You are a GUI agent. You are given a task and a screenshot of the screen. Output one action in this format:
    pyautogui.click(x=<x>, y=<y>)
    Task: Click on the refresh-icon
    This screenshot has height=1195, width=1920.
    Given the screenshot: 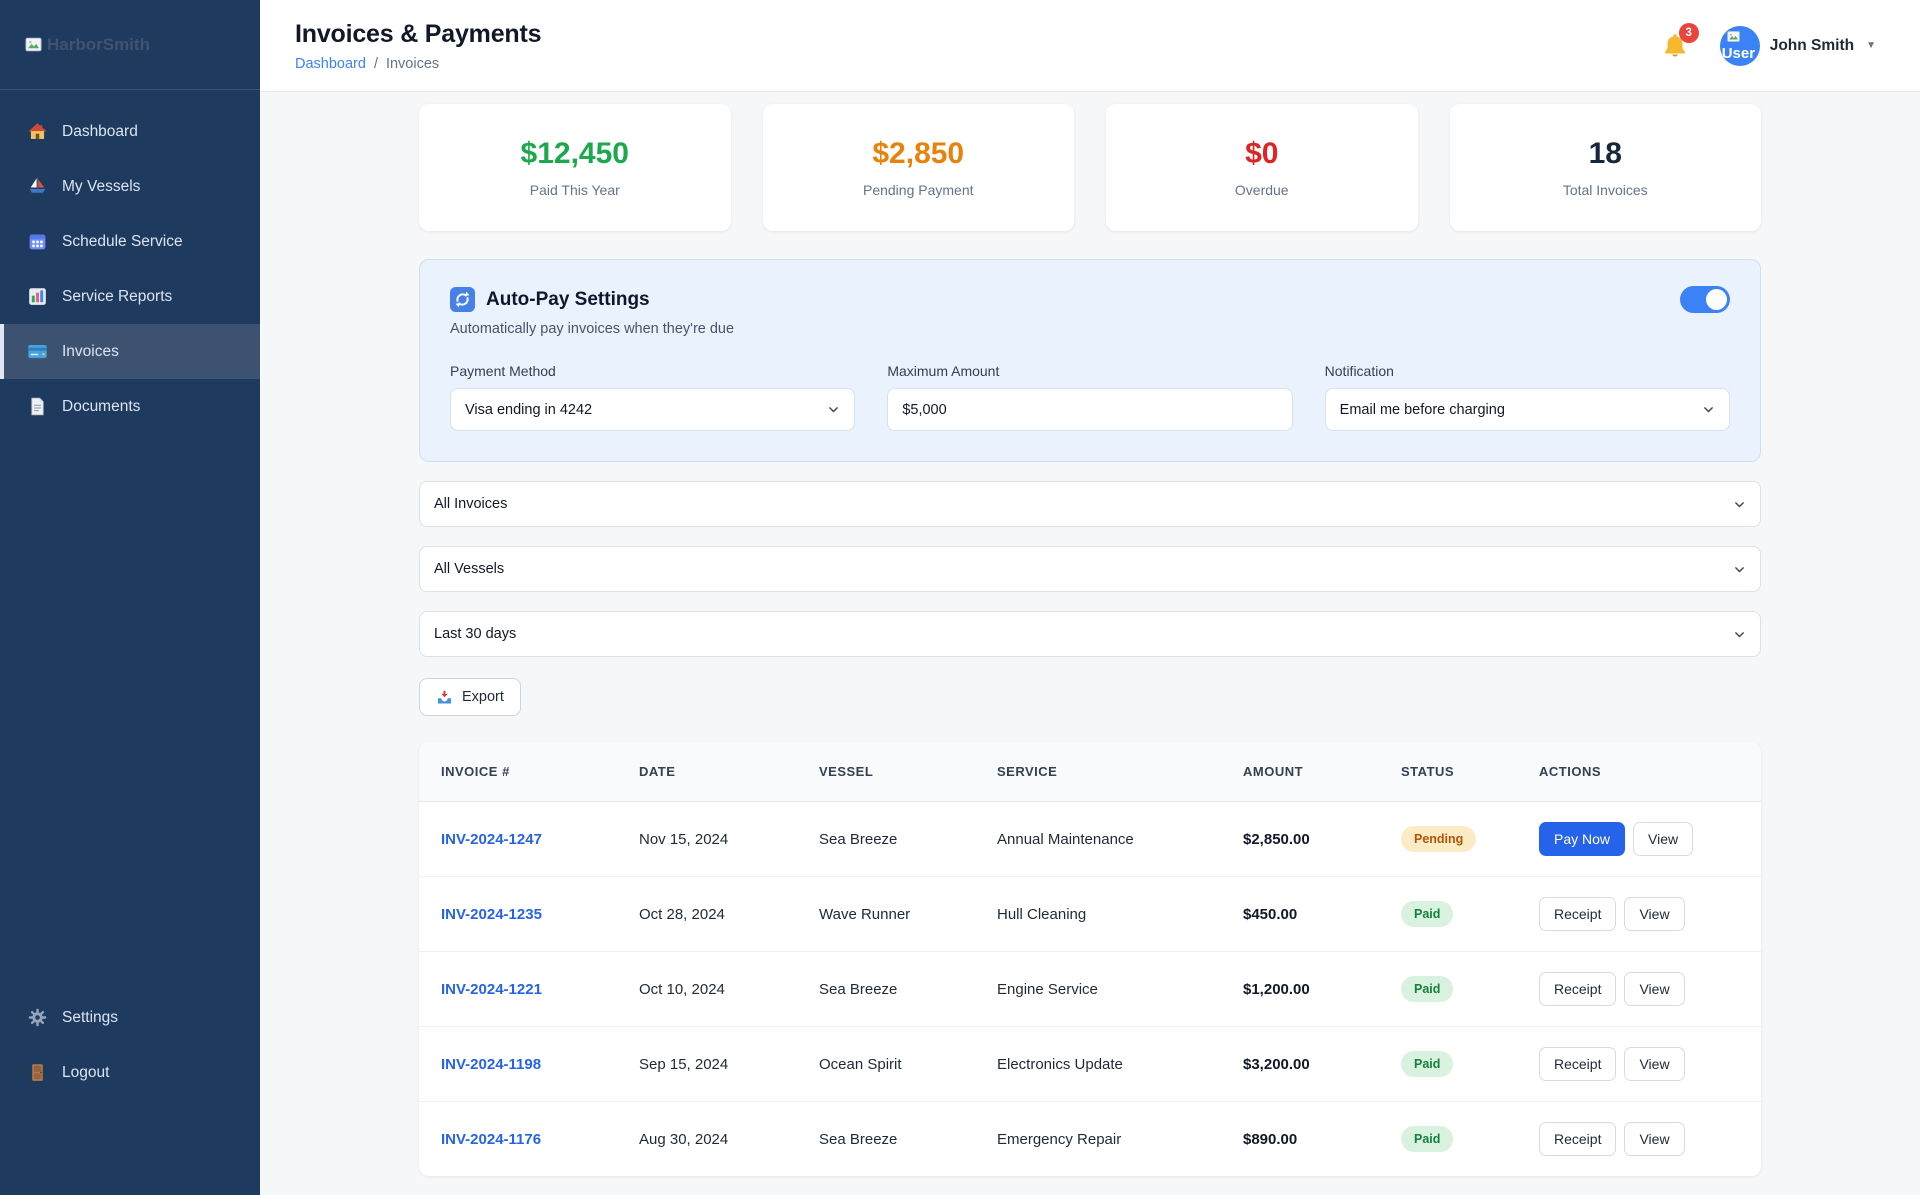 What is the action you would take?
    pyautogui.click(x=462, y=299)
    